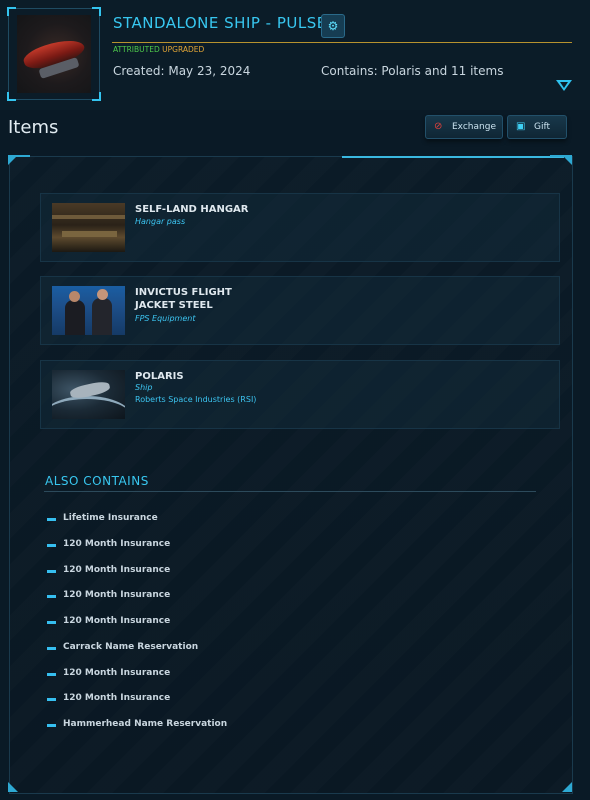 This screenshot has width=590, height=800. I want to click on item-card-hangar: SELF-LAND HANGAR Hangar pass, so click(300, 227).